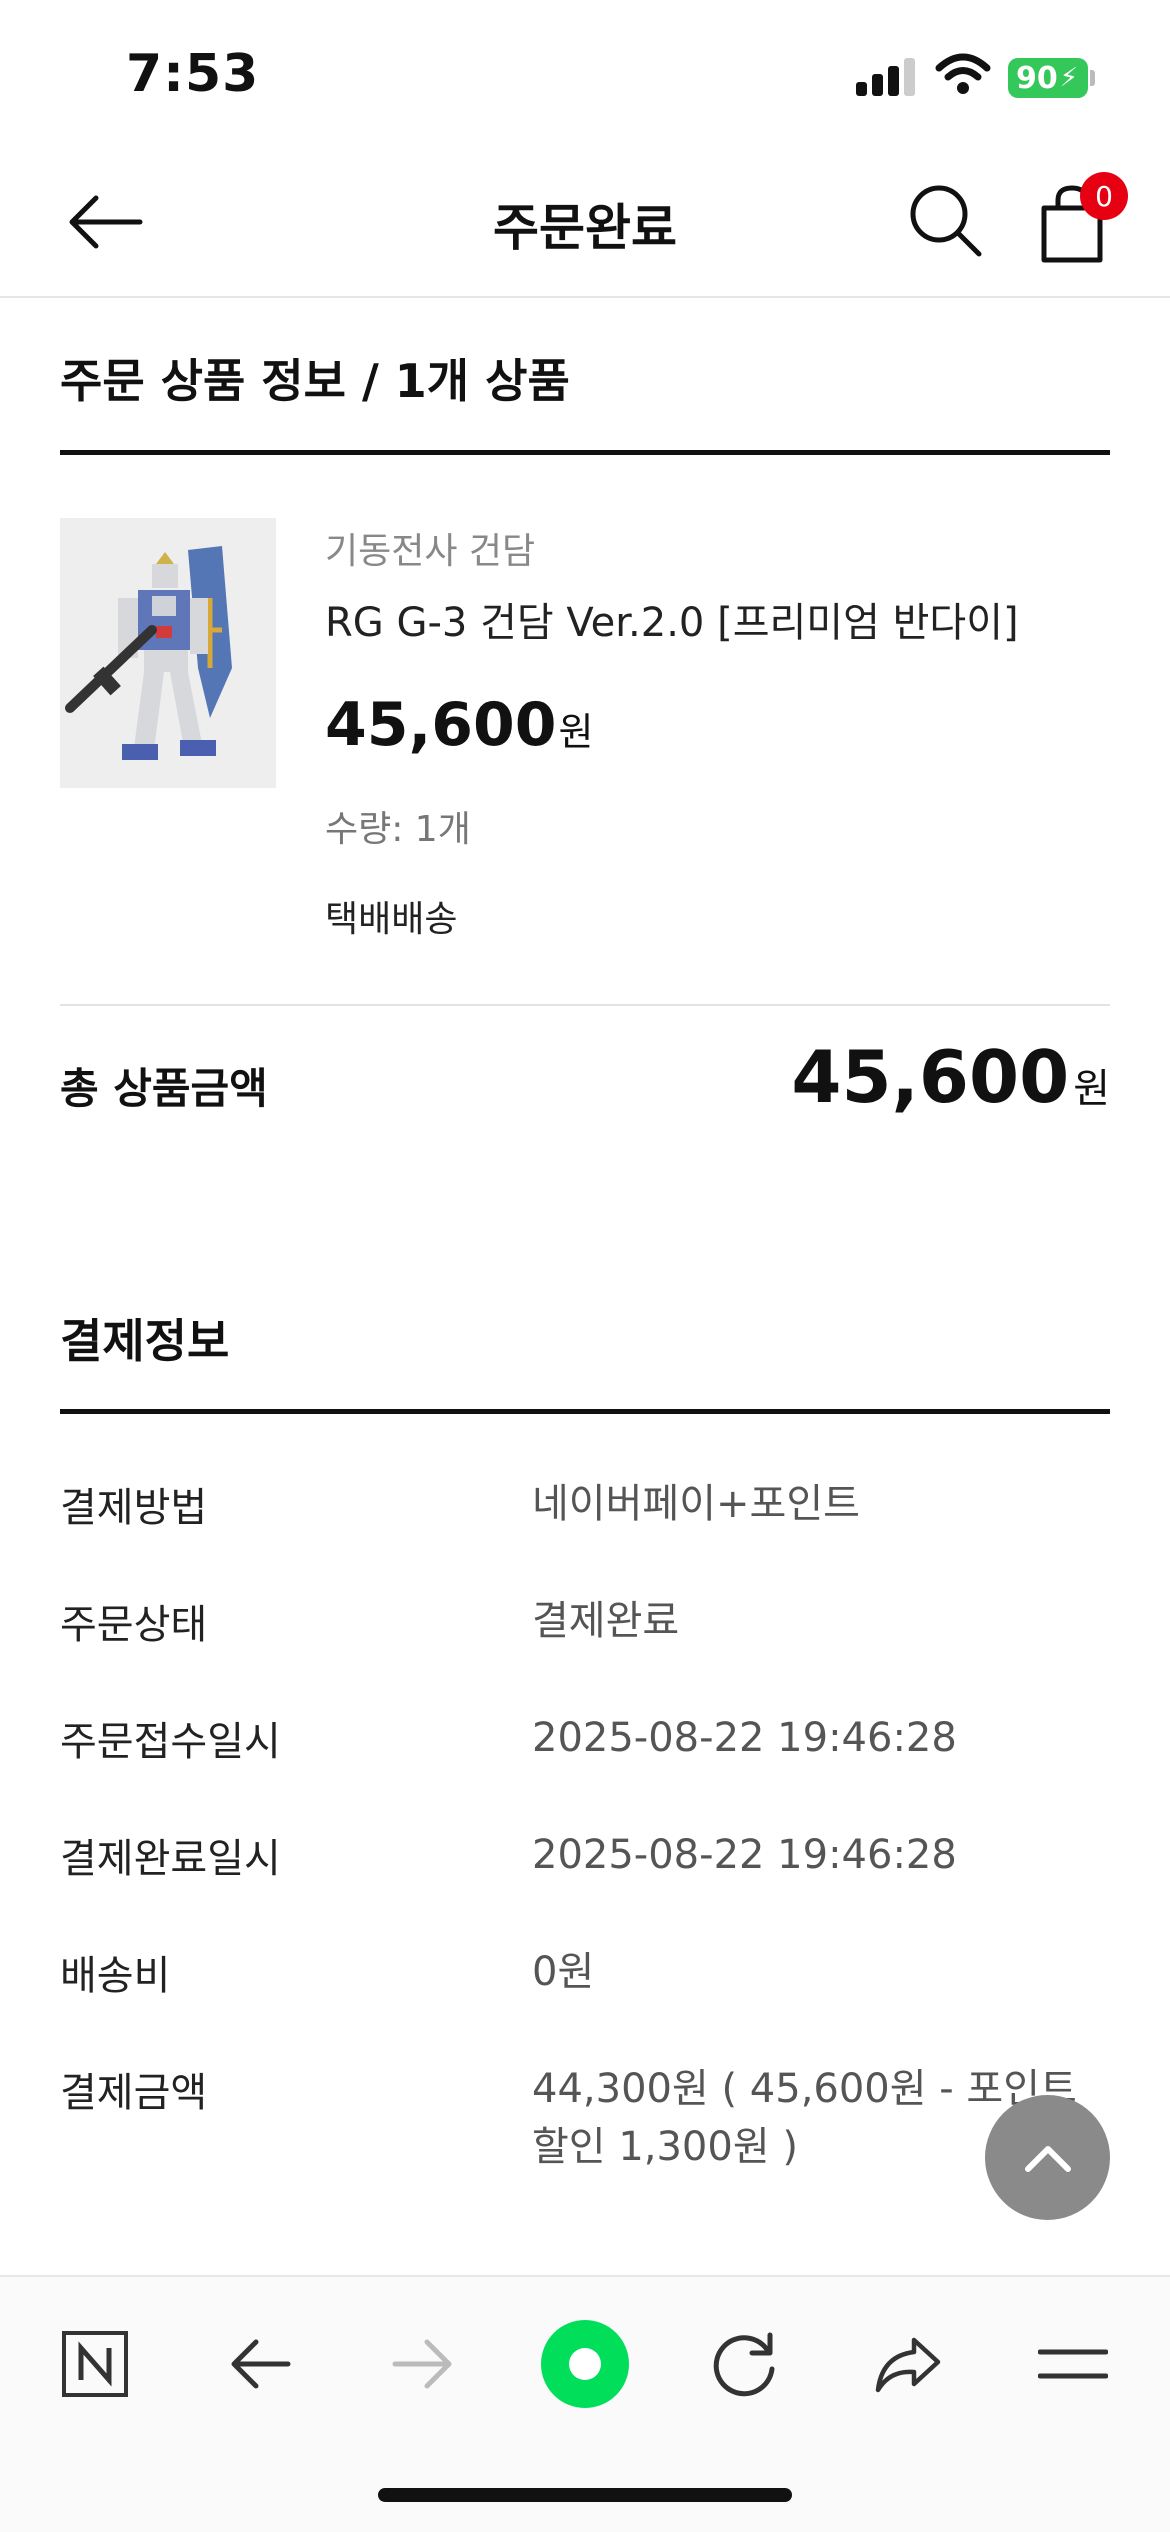  I want to click on refresh-icon, so click(744, 2364).